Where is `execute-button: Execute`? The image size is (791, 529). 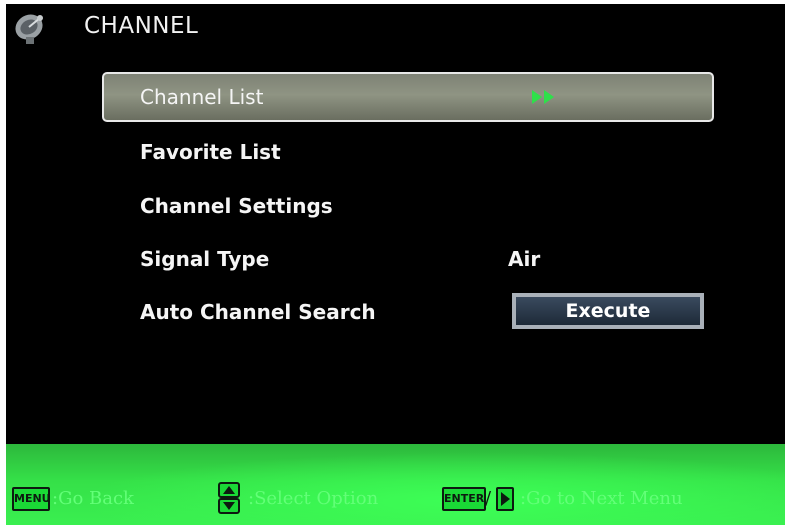
execute-button: Execute is located at coordinates (608, 311).